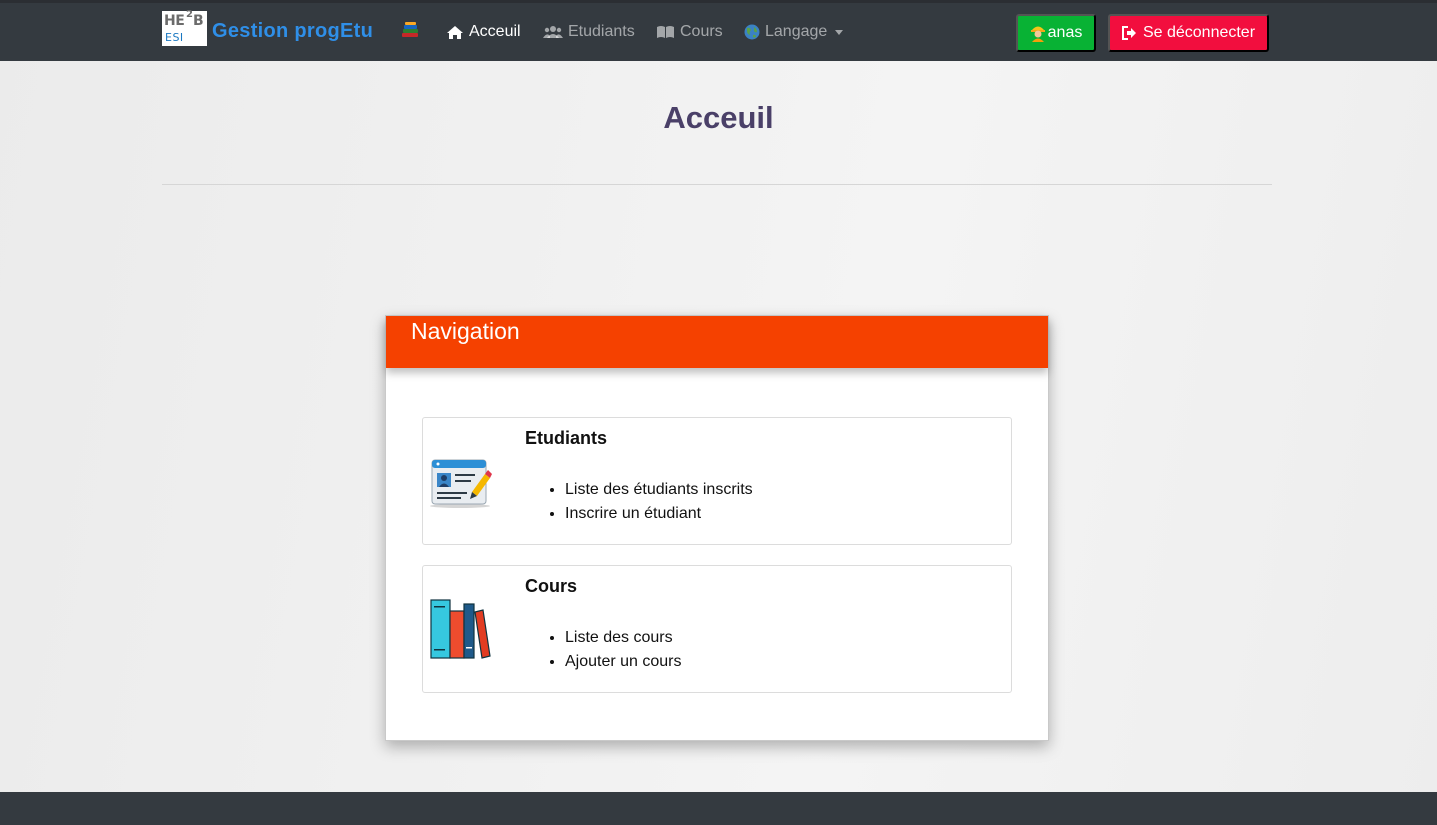 This screenshot has height=825, width=1437. What do you see at coordinates (1037, 34) in the screenshot?
I see `construction-worker-icon` at bounding box center [1037, 34].